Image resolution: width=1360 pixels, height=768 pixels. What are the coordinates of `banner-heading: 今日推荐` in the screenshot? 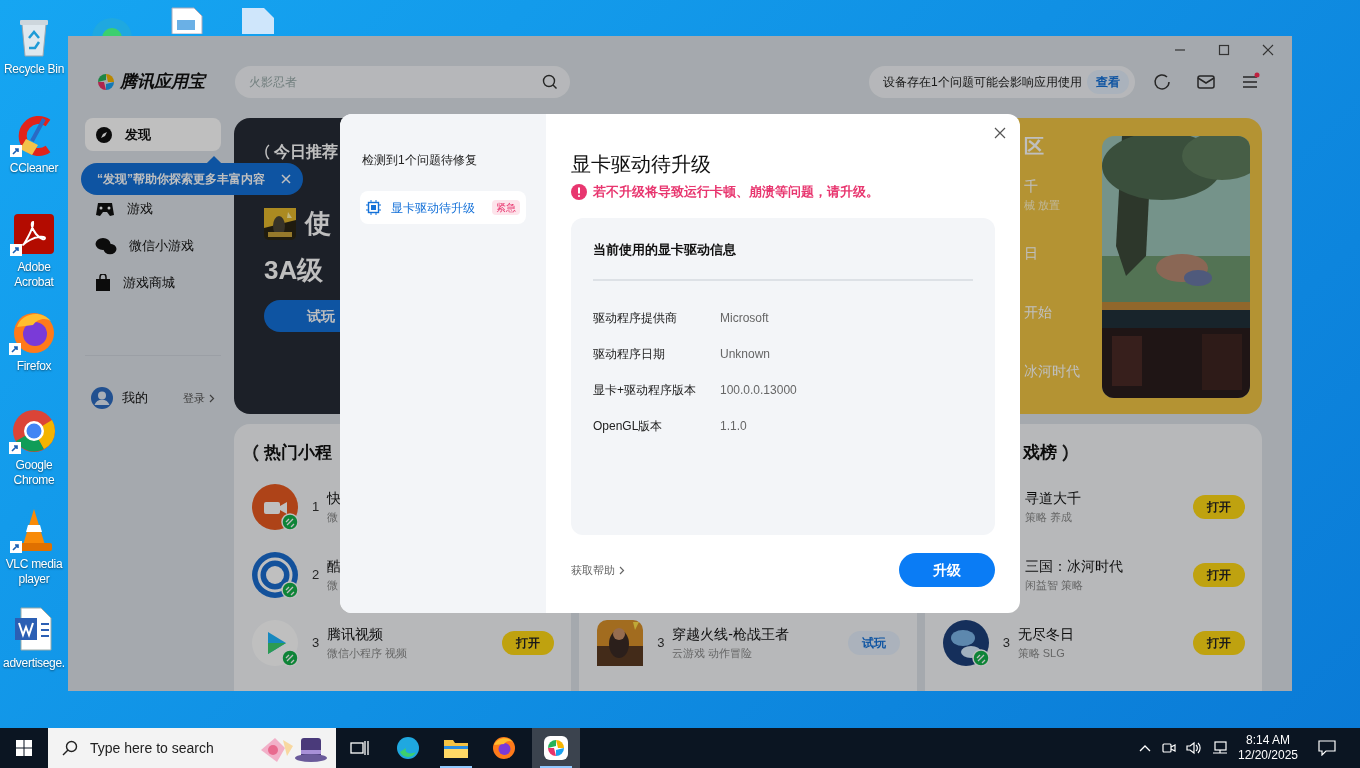 It's located at (306, 152).